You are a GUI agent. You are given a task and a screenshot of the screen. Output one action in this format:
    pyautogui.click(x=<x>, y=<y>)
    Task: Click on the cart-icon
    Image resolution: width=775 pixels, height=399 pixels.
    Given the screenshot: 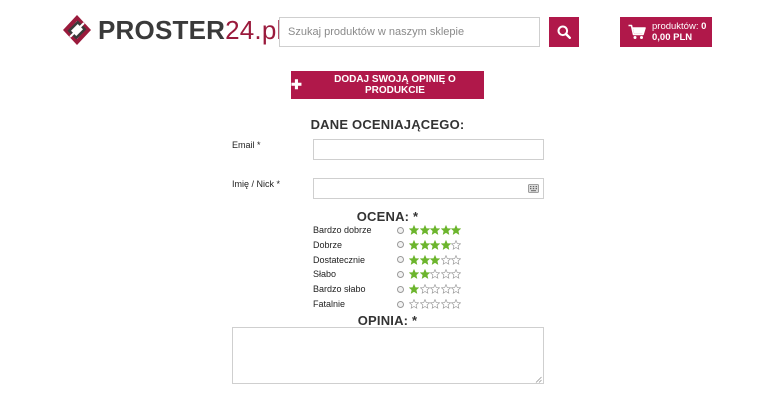 What is the action you would take?
    pyautogui.click(x=637, y=31)
    